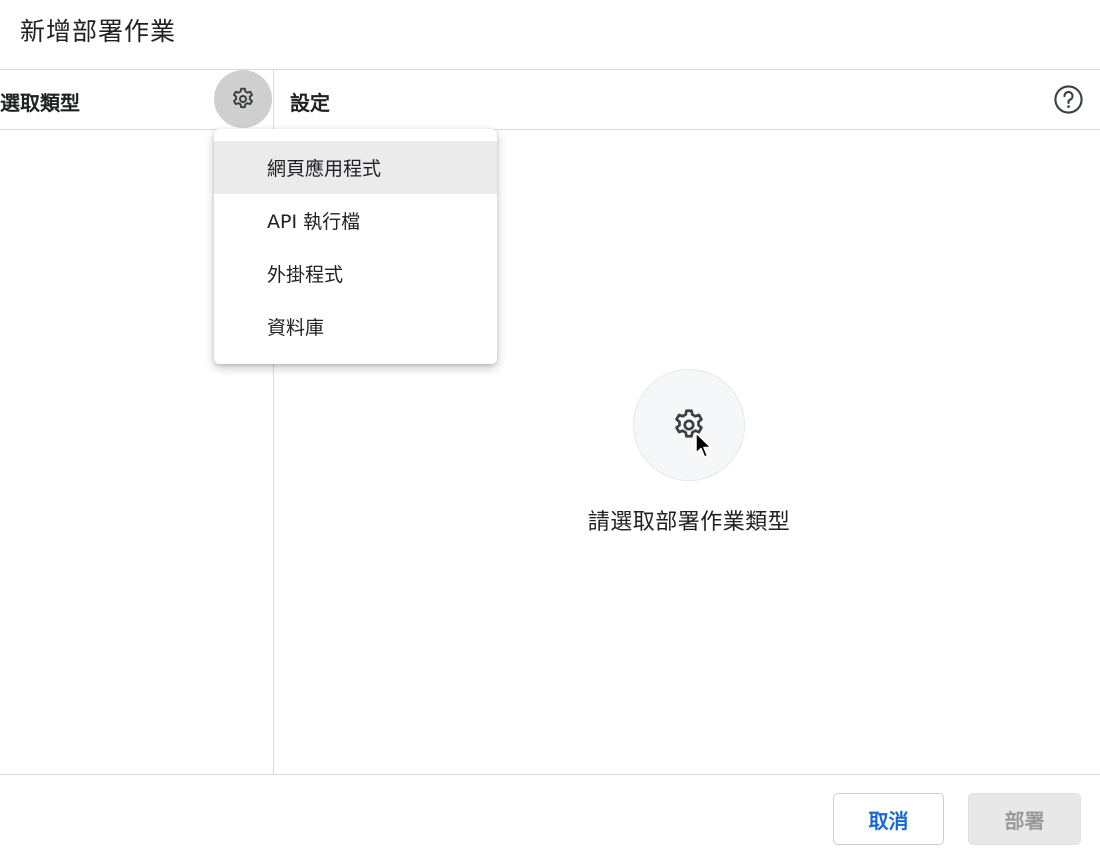 The width and height of the screenshot is (1100, 852). I want to click on dialog-title: 新增部署作業, so click(98, 31).